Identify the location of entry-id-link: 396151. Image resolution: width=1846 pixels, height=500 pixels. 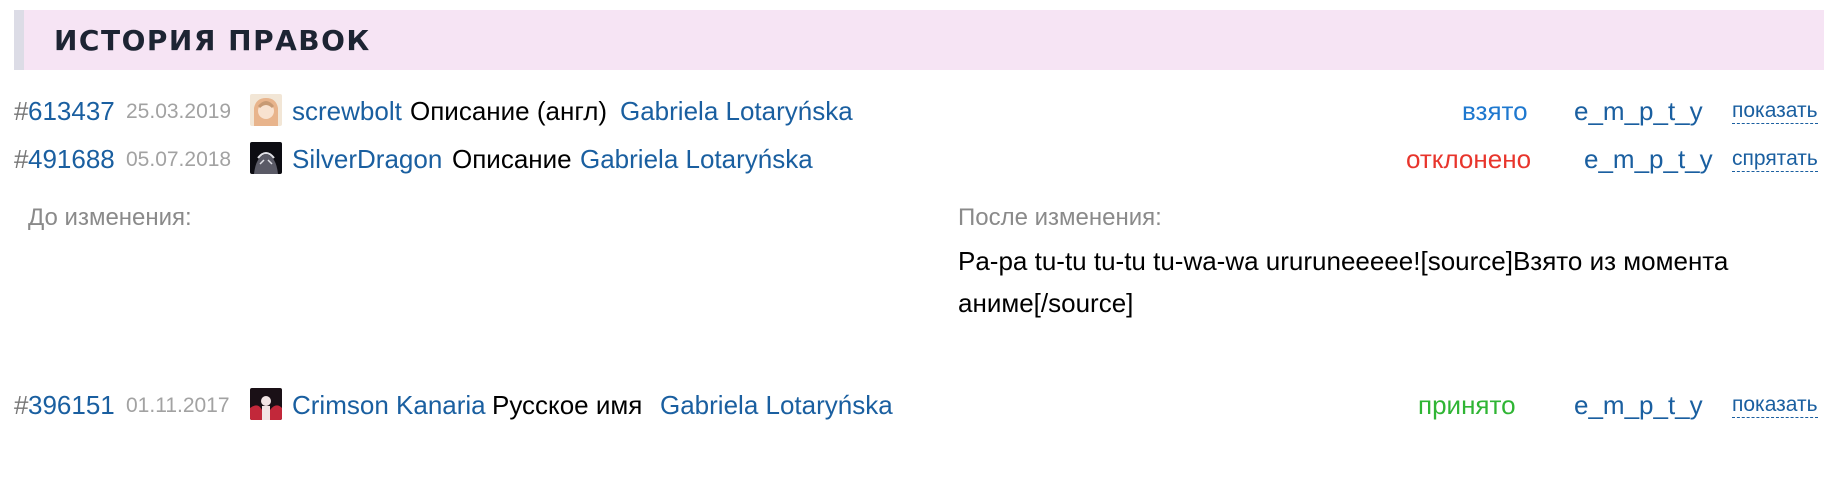
(71, 405).